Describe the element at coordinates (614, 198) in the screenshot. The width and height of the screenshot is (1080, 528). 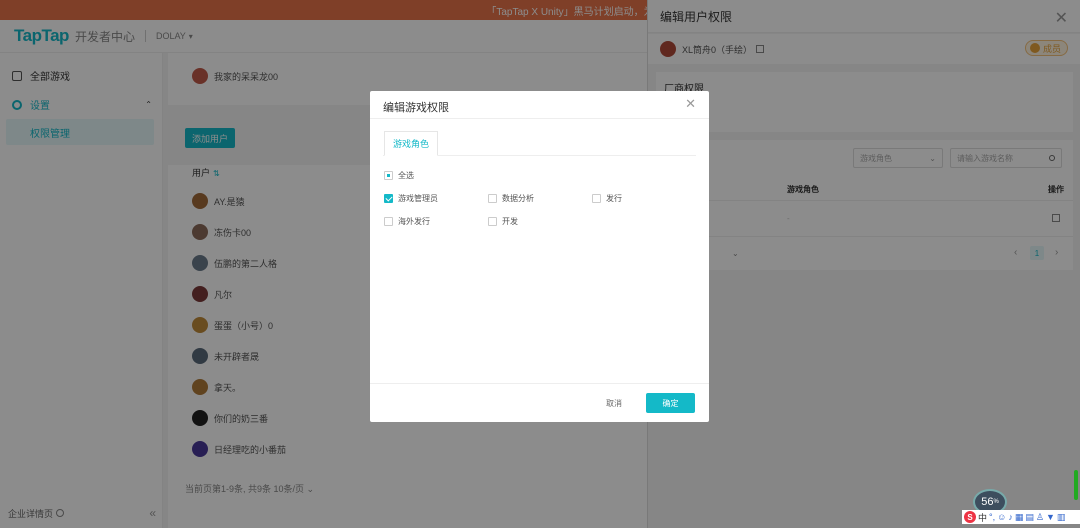
I see `option-label: 发行` at that location.